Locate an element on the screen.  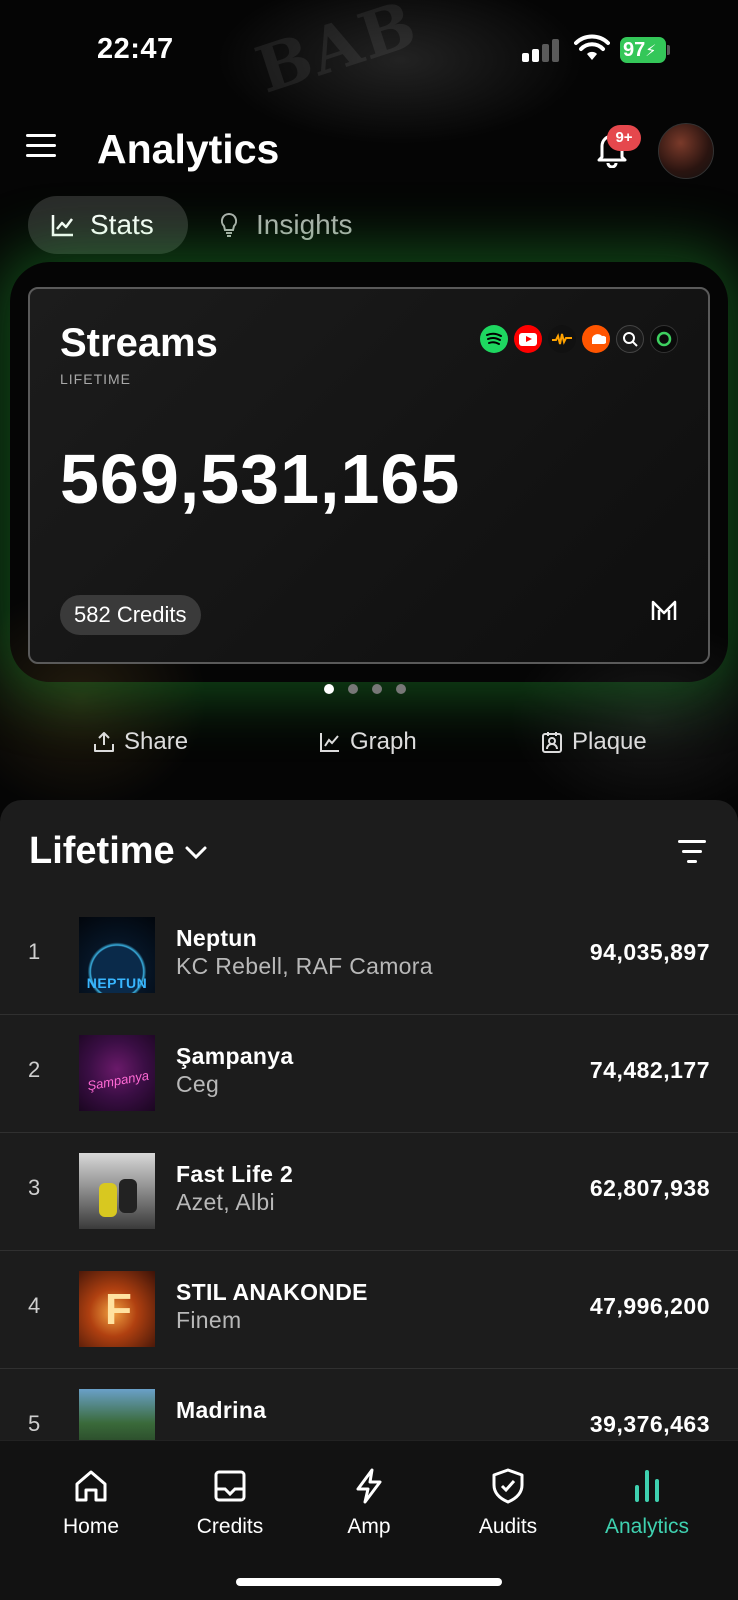
chevron-down-icon is located at coordinates (196, 852).